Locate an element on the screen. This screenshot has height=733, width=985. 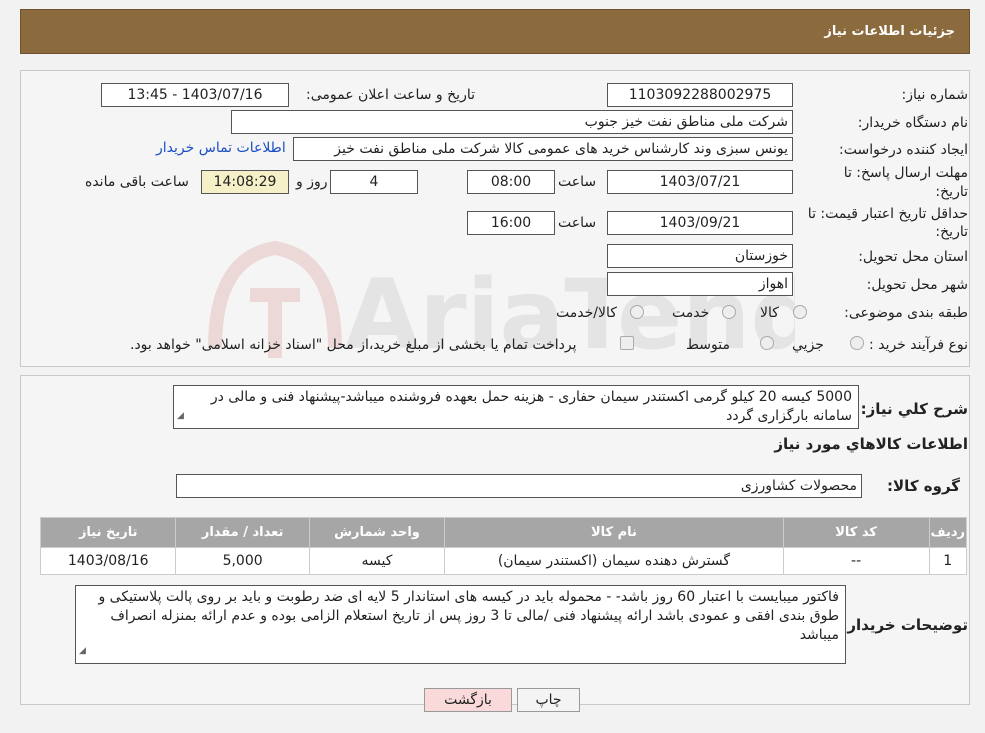
validity-time-label: ساعت is located at coordinates (577, 223).